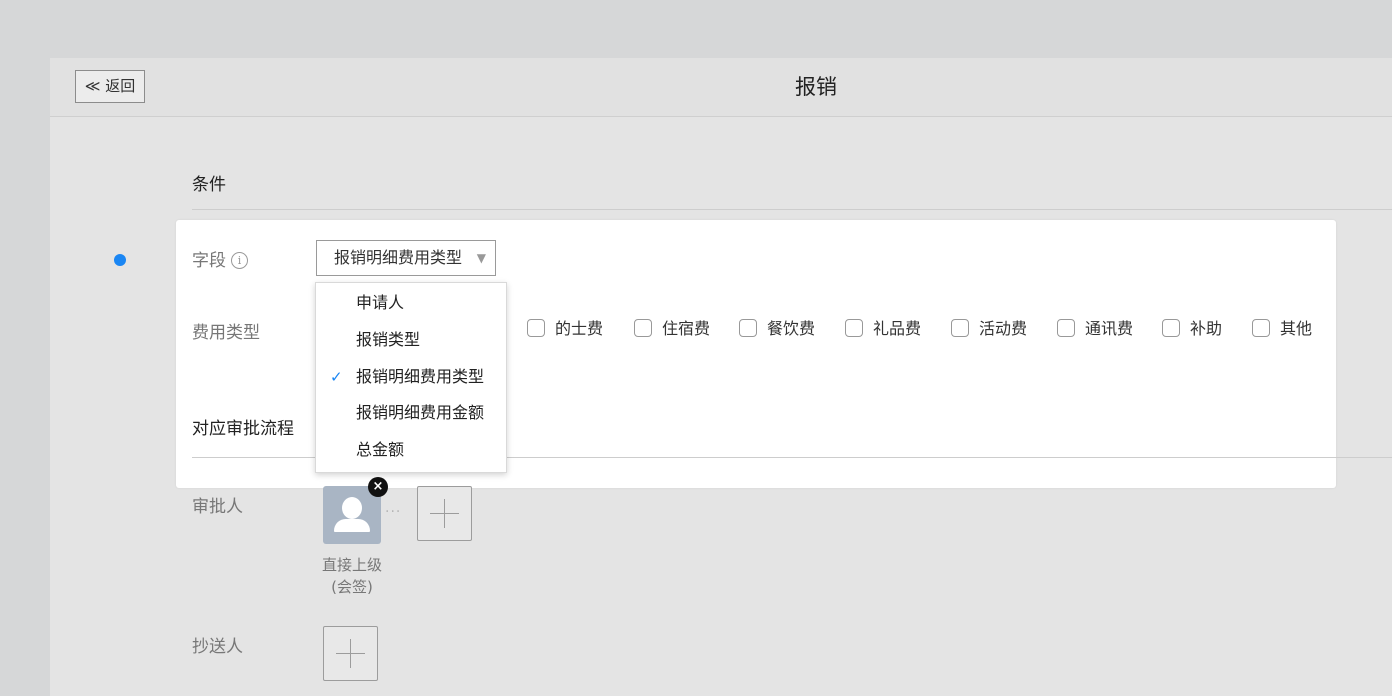 The height and width of the screenshot is (696, 1392). What do you see at coordinates (1003, 328) in the screenshot?
I see `checkbox-label: 活动费` at bounding box center [1003, 328].